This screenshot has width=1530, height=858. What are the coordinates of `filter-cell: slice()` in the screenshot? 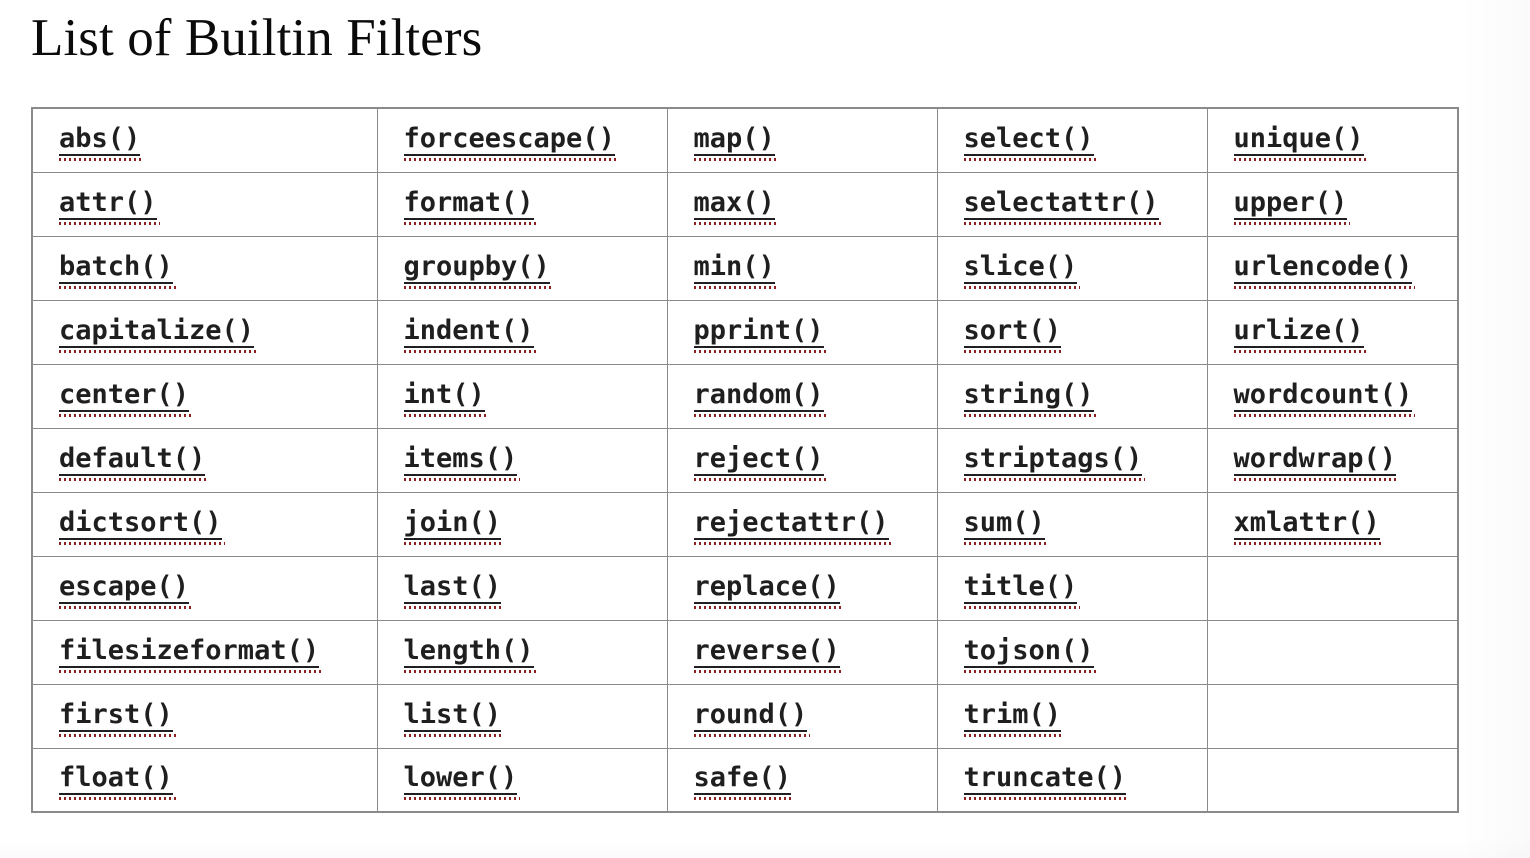 It's located at (1072, 268).